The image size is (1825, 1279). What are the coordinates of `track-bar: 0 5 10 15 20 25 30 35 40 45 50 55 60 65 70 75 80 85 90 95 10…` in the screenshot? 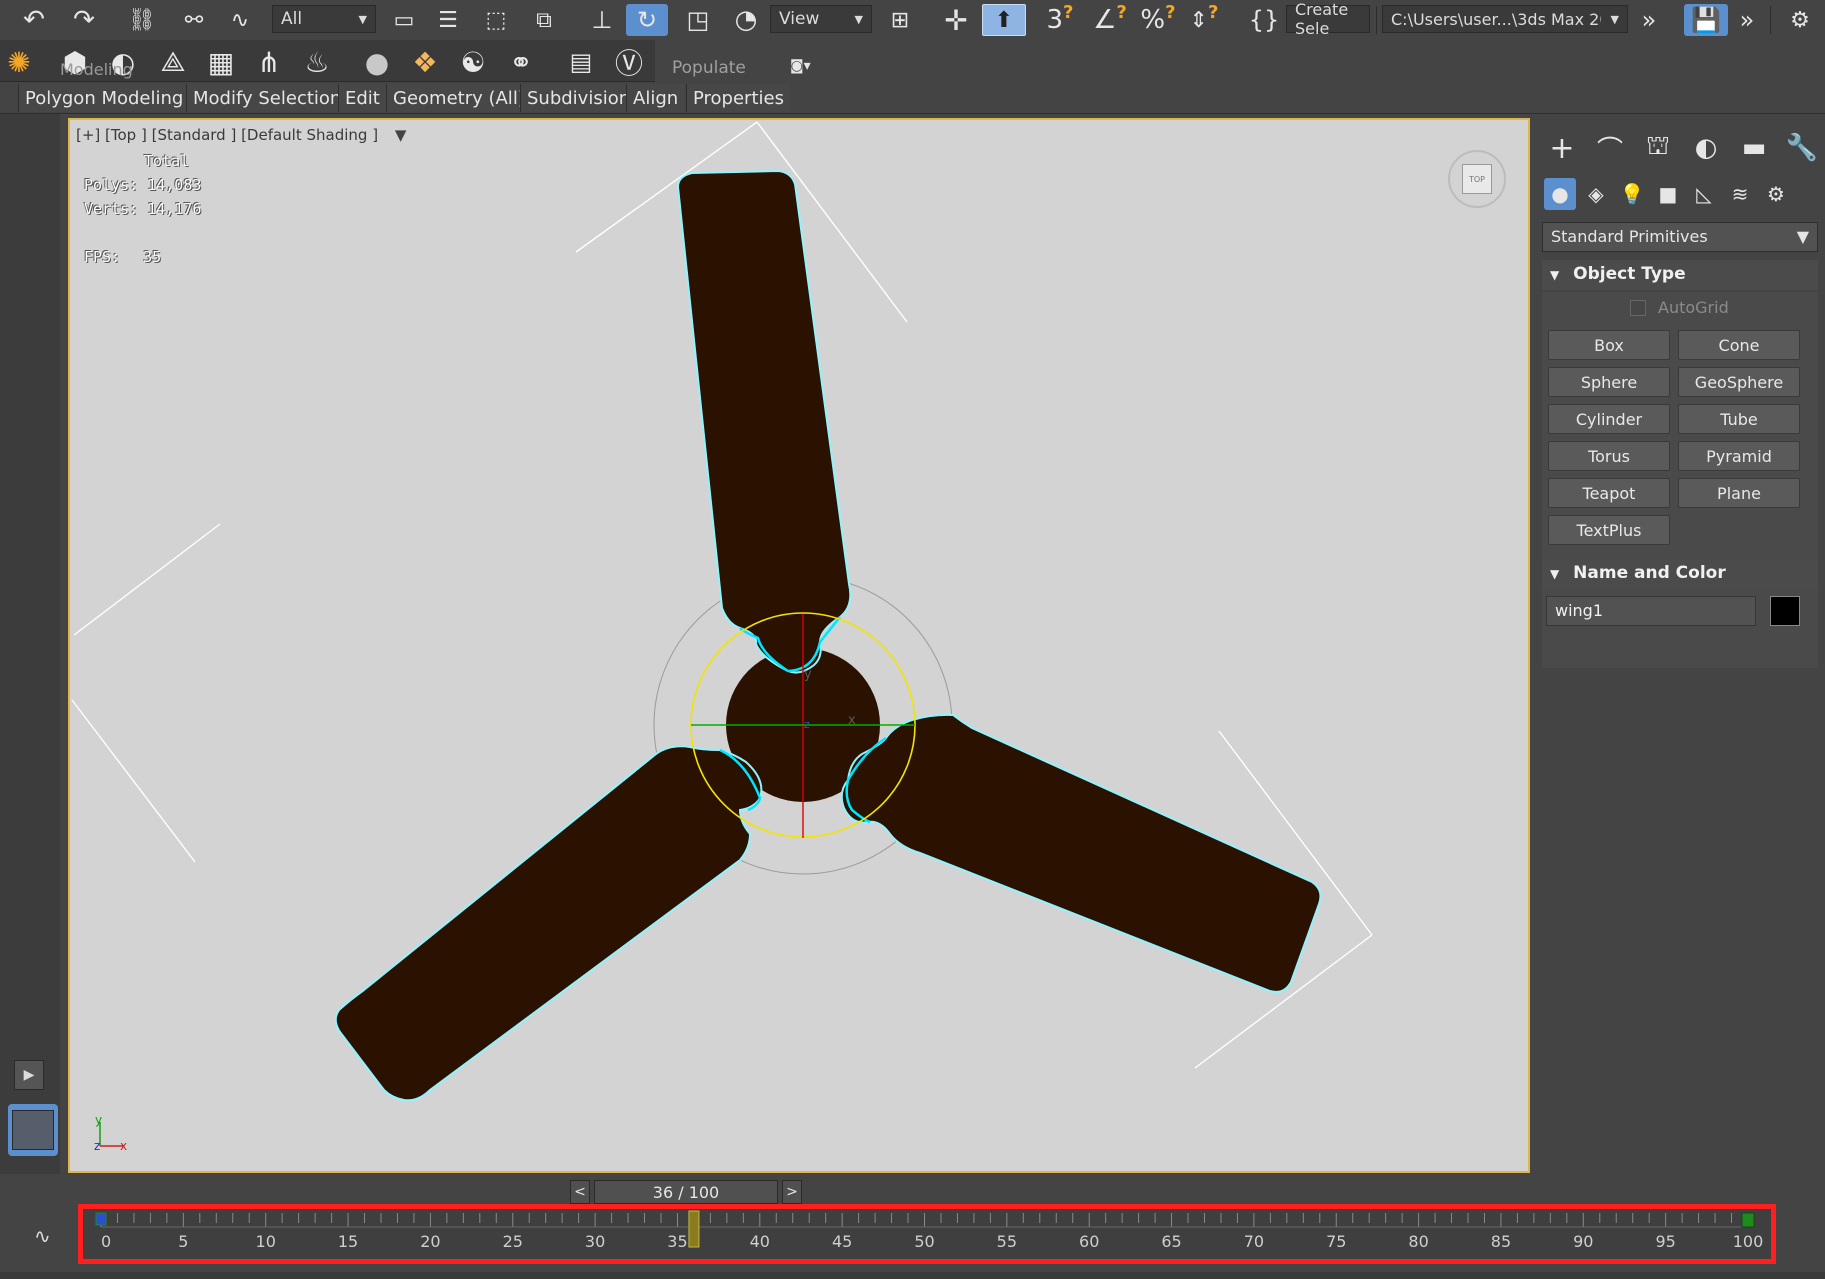 It's located at (927, 1234).